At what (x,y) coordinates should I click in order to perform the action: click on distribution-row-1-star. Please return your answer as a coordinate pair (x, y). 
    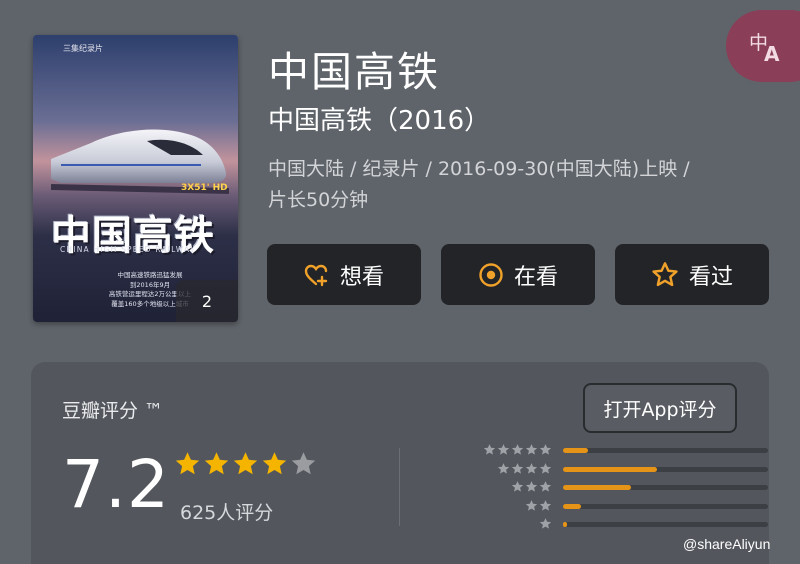
    Looking at the image, I should click on (604, 524).